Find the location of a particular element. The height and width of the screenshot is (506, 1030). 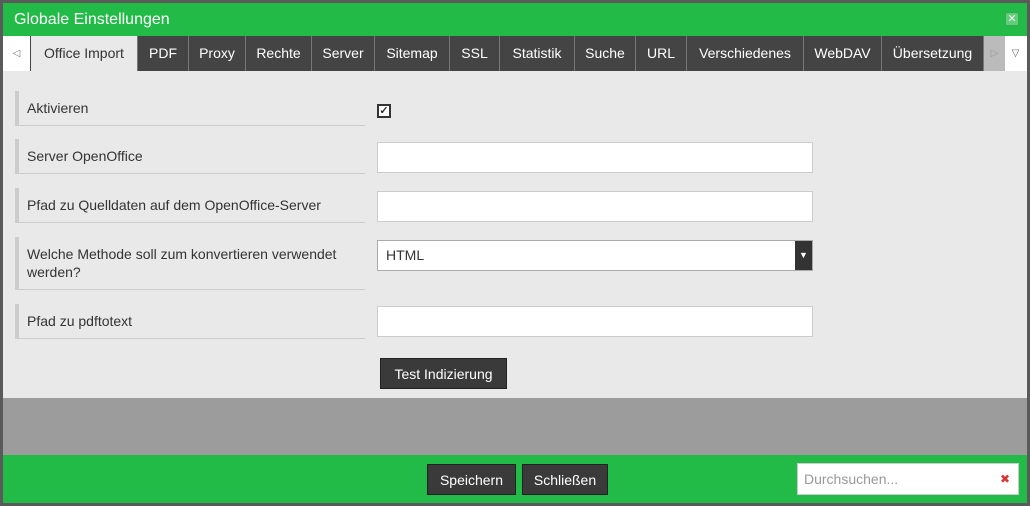

tab-verschiedenes: Verschiedenes is located at coordinates (745, 53).